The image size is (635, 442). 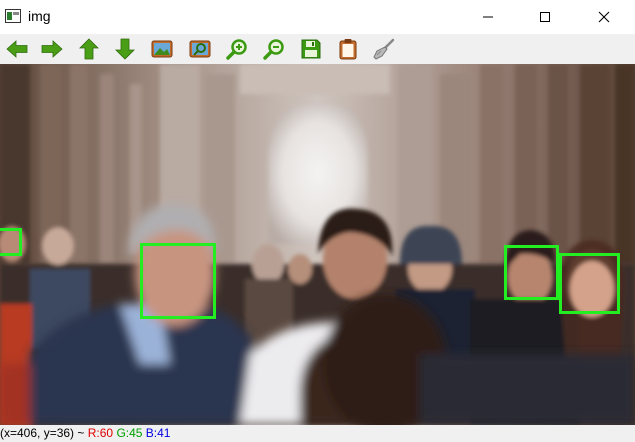 I want to click on minimize-icon, so click(x=488, y=17).